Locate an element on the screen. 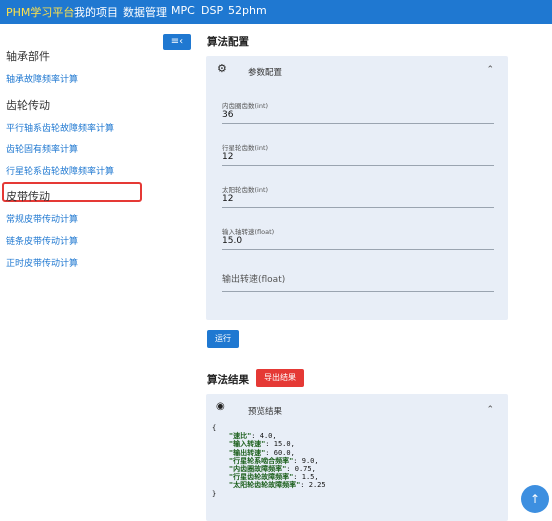 This screenshot has height=521, width=552. results-section-title: 算法结果 is located at coordinates (228, 380).